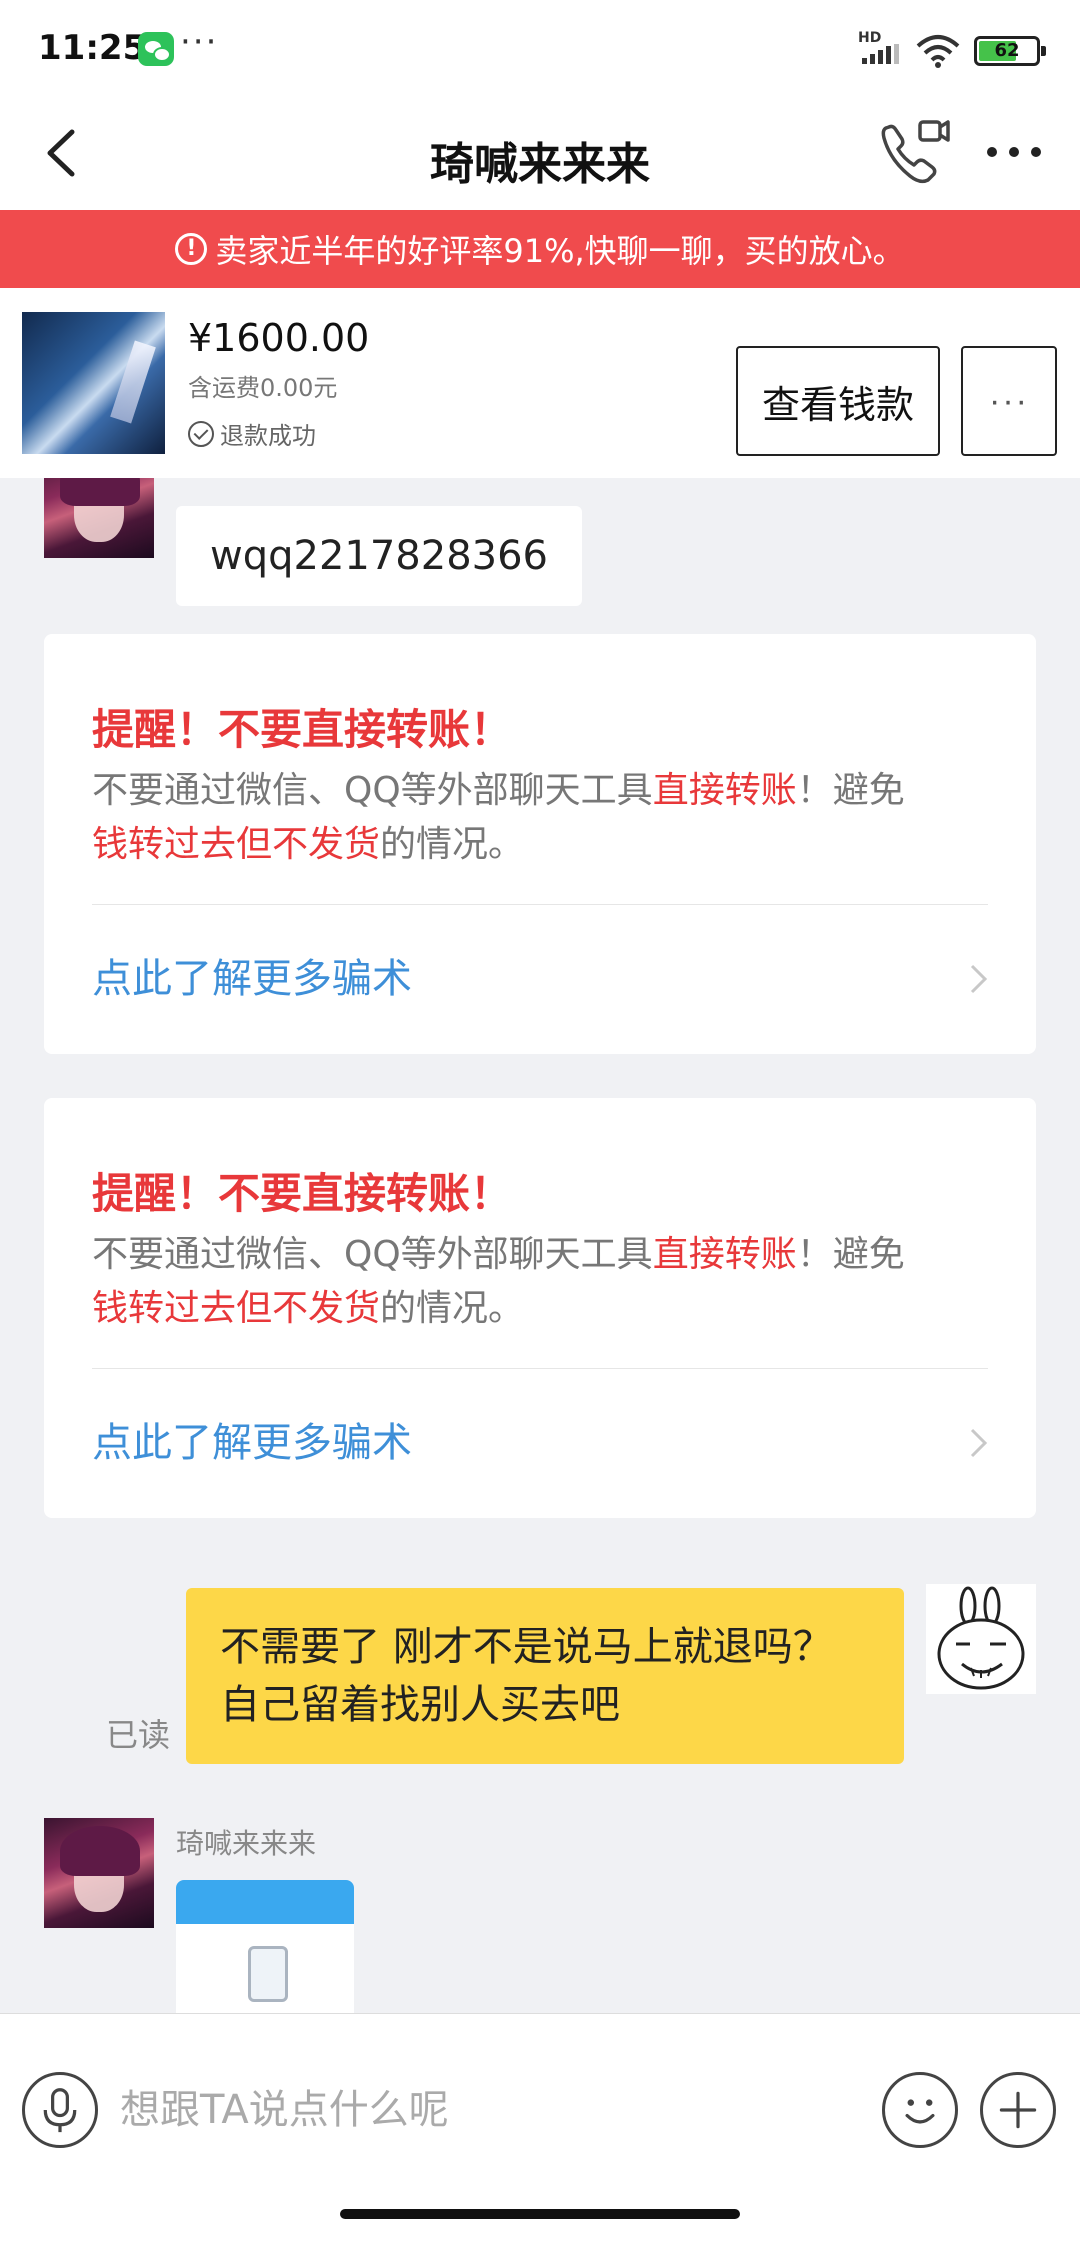 Image resolution: width=1080 pixels, height=2248 pixels. Describe the element at coordinates (92, 48) in the screenshot. I see `status-time: 11:25` at that location.